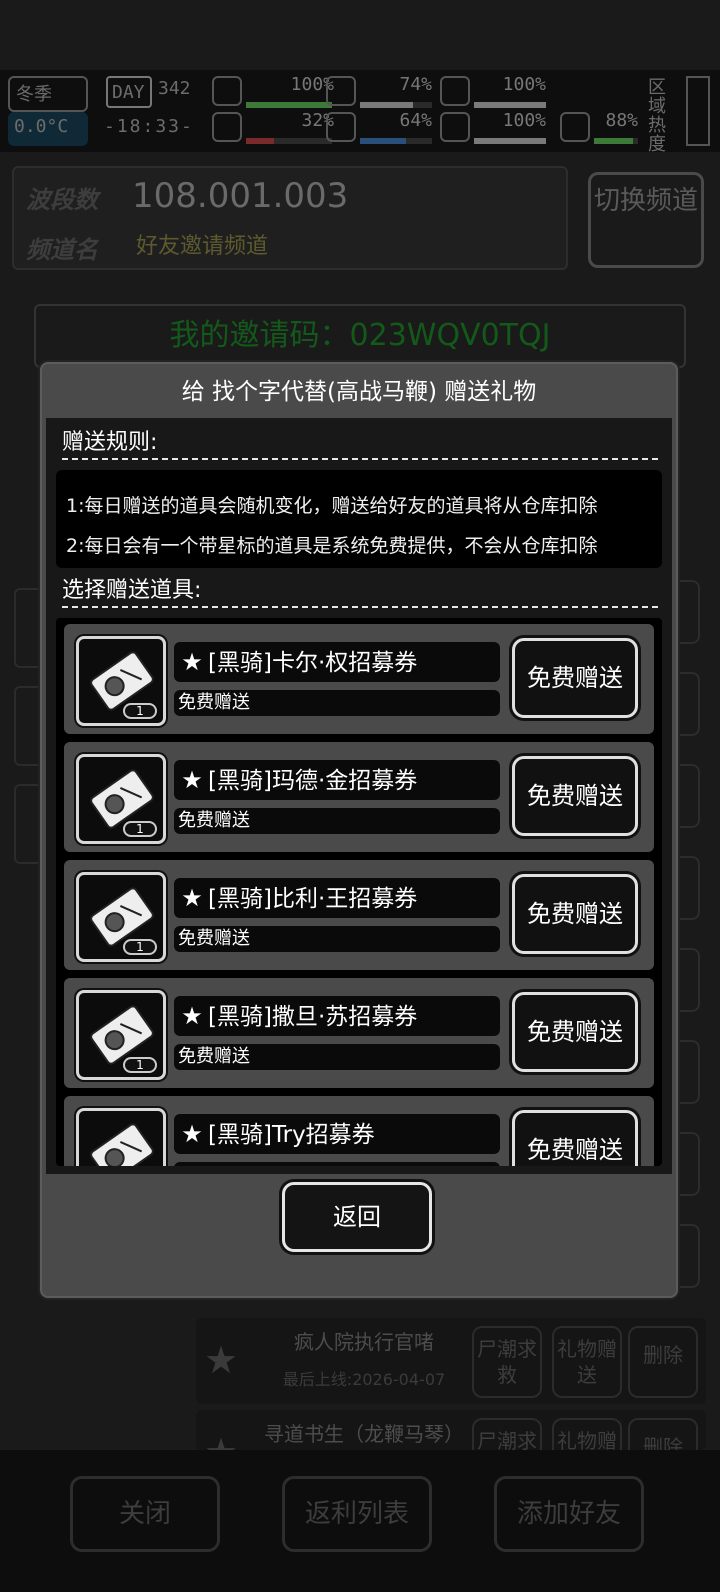 Image resolution: width=720 pixels, height=1592 pixels. What do you see at coordinates (364, 1342) in the screenshot?
I see `friend-name: 疯人院执行官啫` at bounding box center [364, 1342].